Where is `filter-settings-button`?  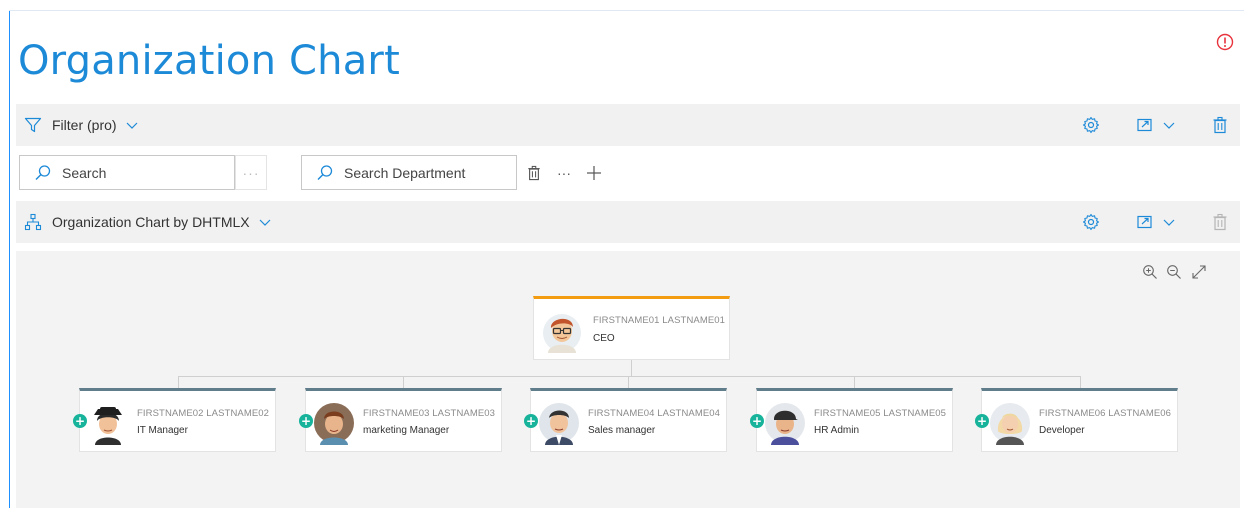
filter-settings-button is located at coordinates (1091, 125).